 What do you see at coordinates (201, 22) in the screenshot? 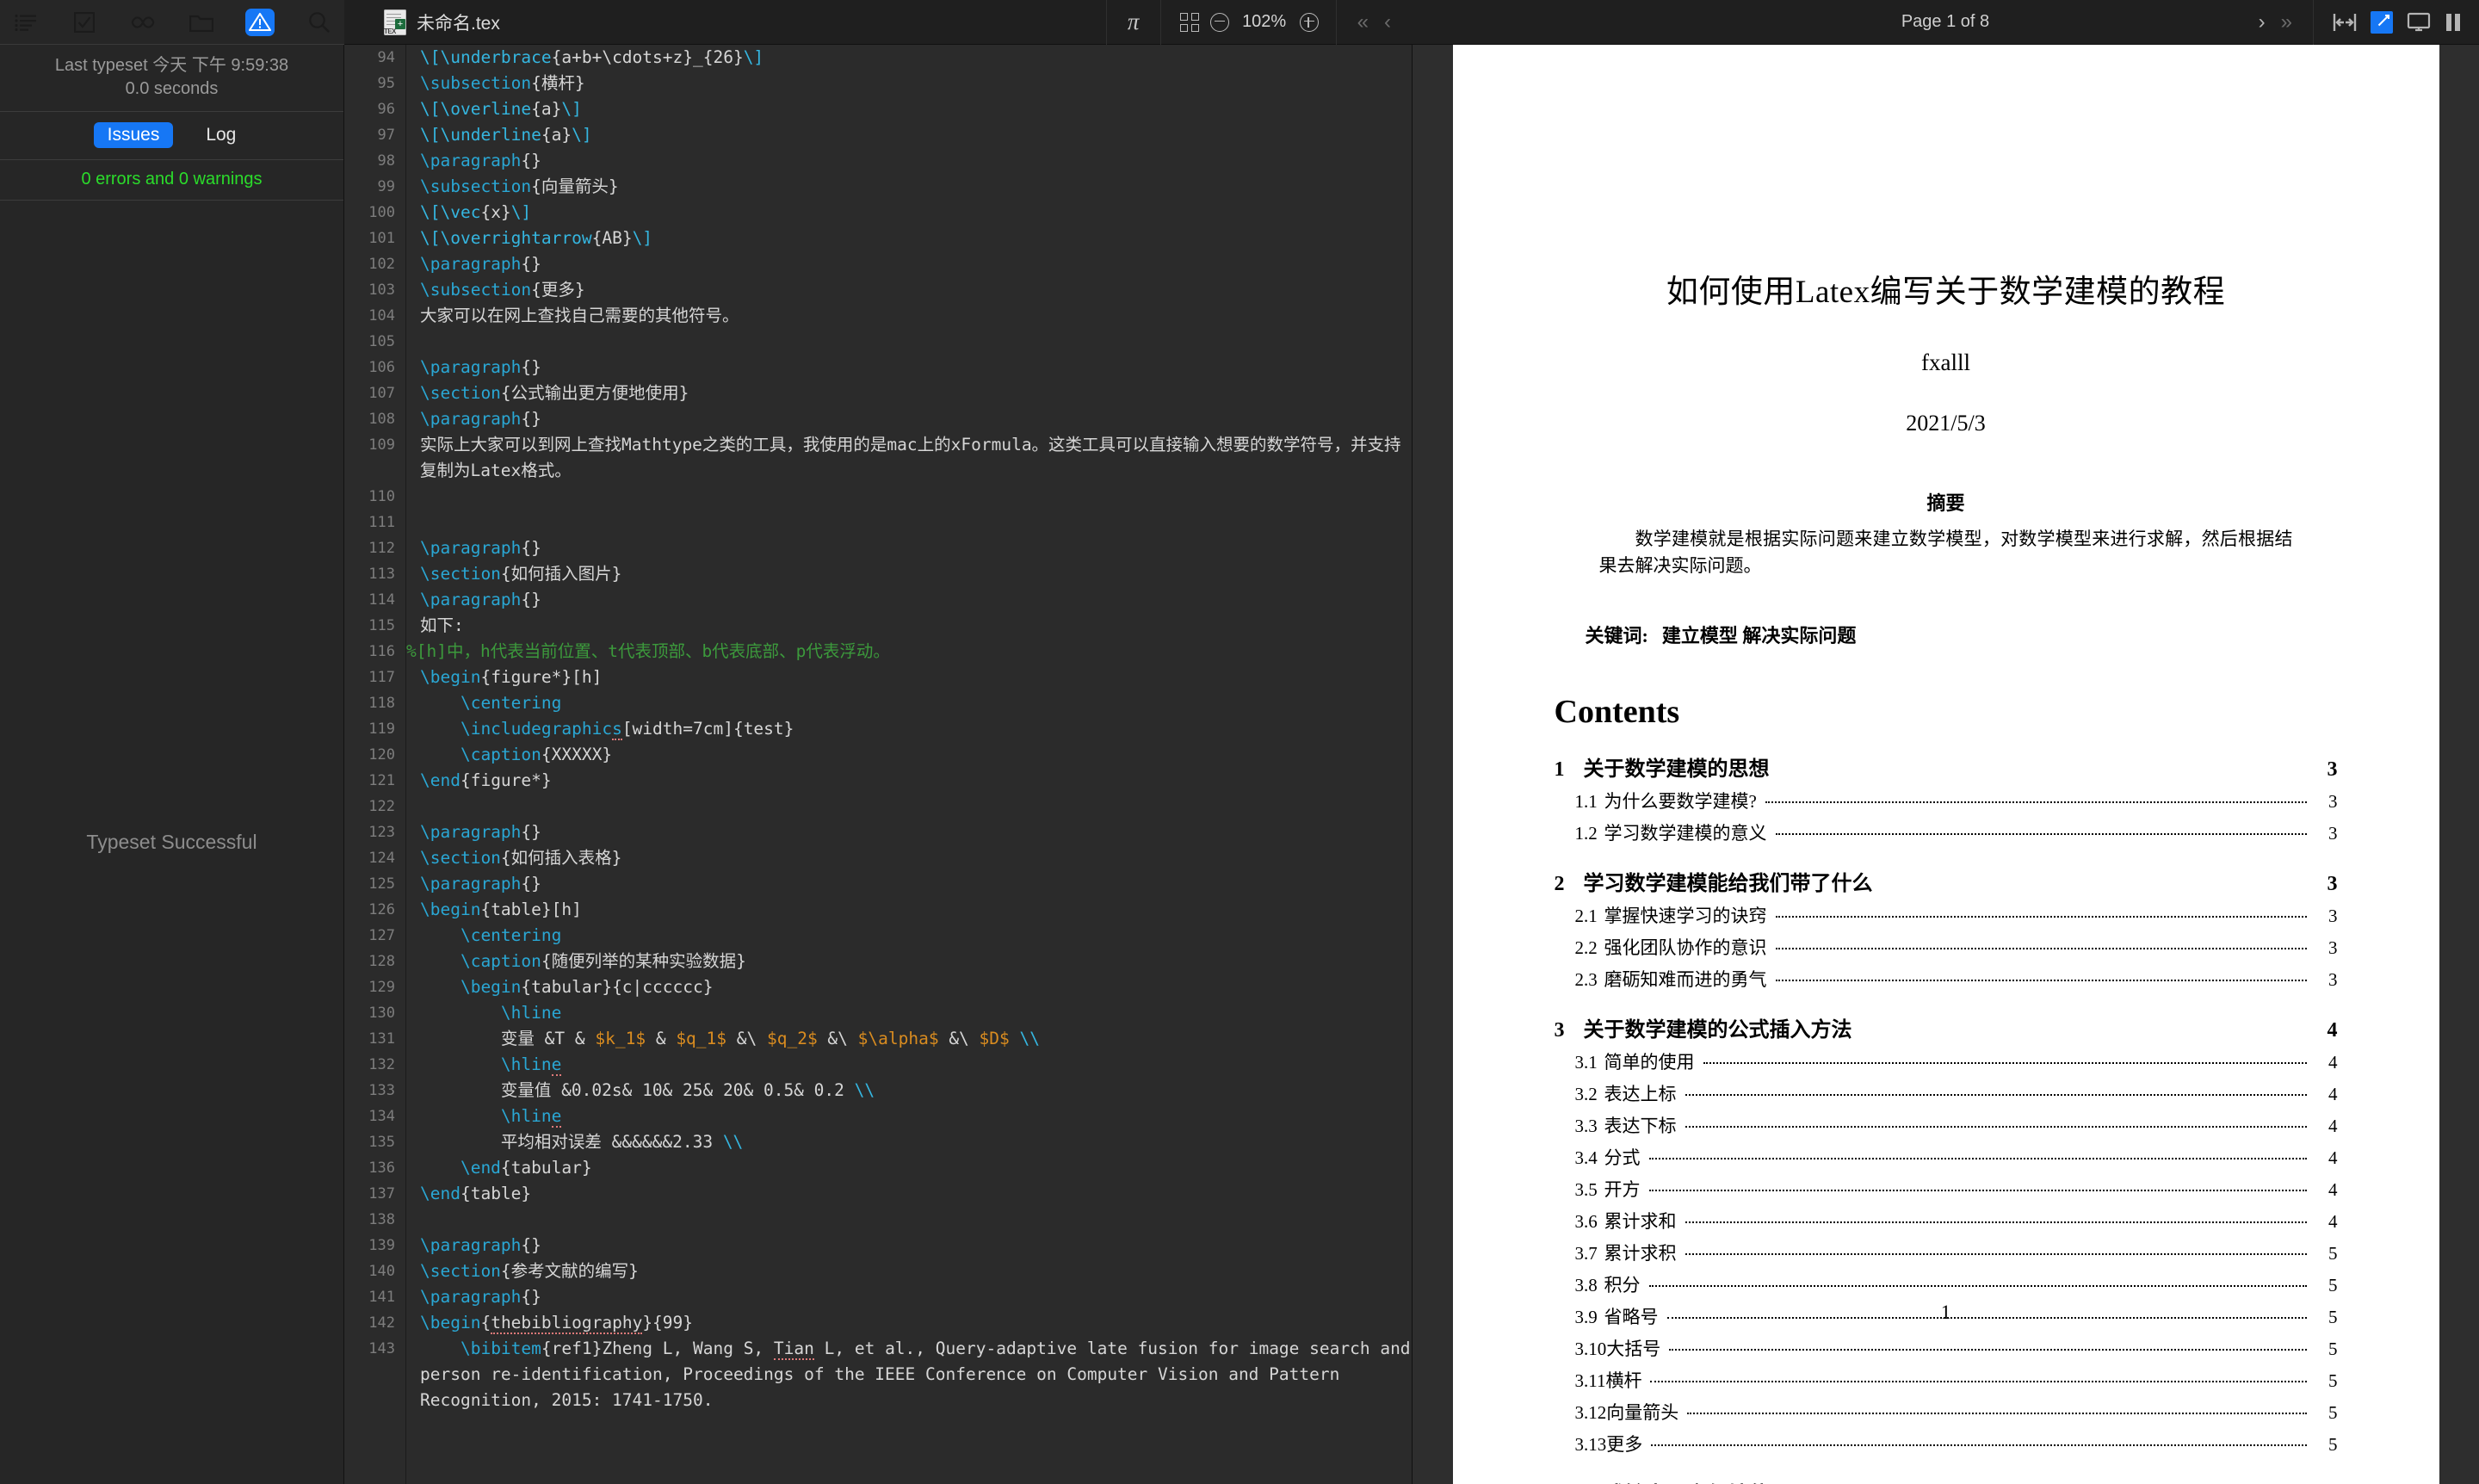
I see `folder-icon` at bounding box center [201, 22].